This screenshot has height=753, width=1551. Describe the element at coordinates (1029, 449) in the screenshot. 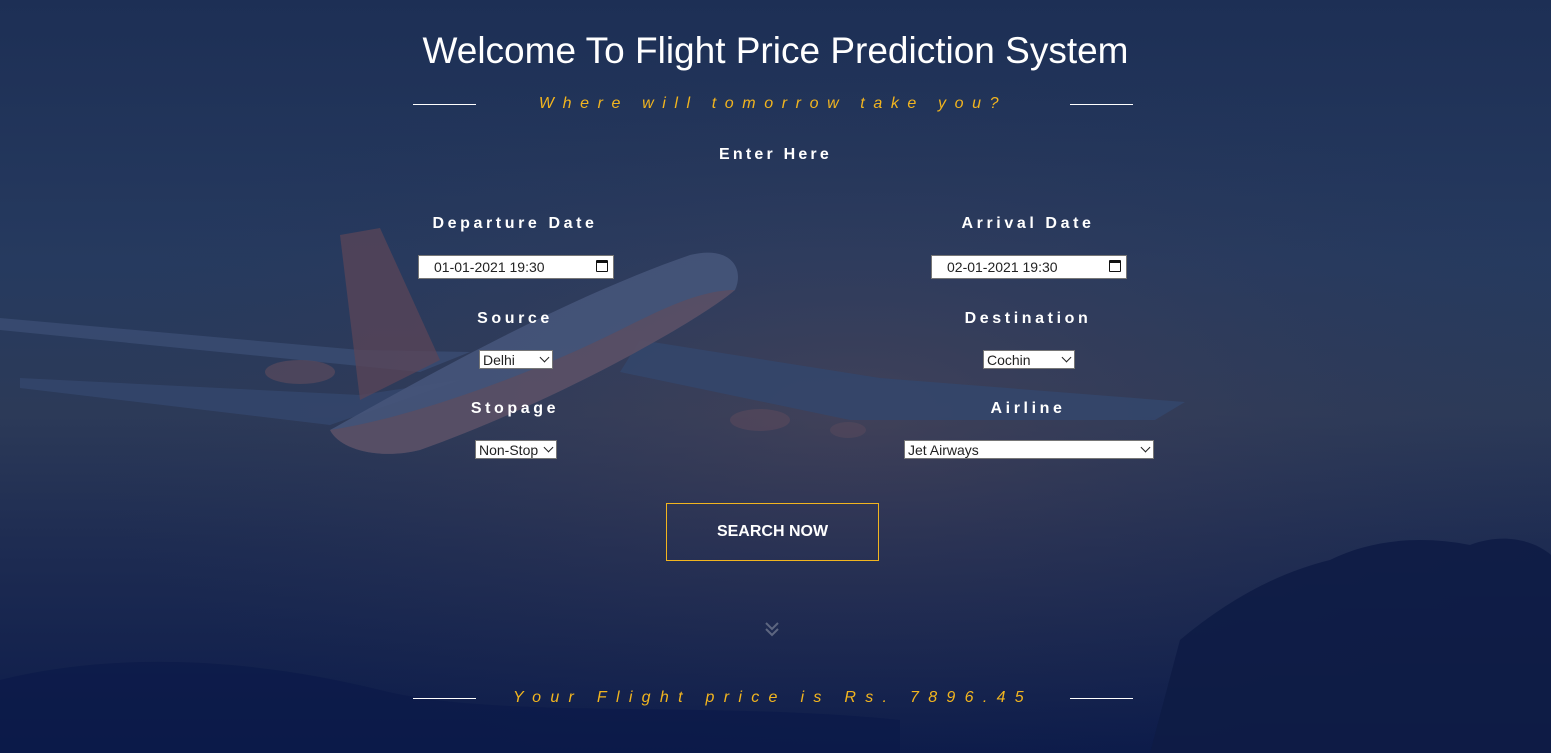

I see `airline-select: Jet Airways` at that location.